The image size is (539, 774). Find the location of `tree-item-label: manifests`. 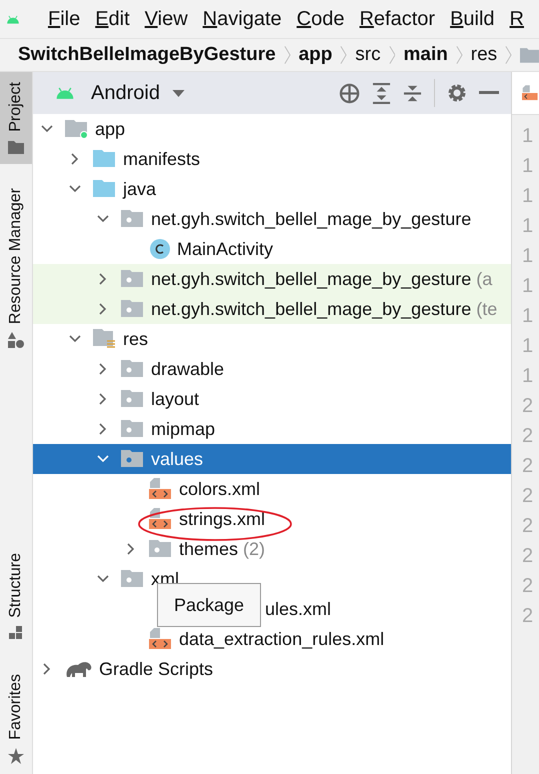

tree-item-label: manifests is located at coordinates (161, 159).